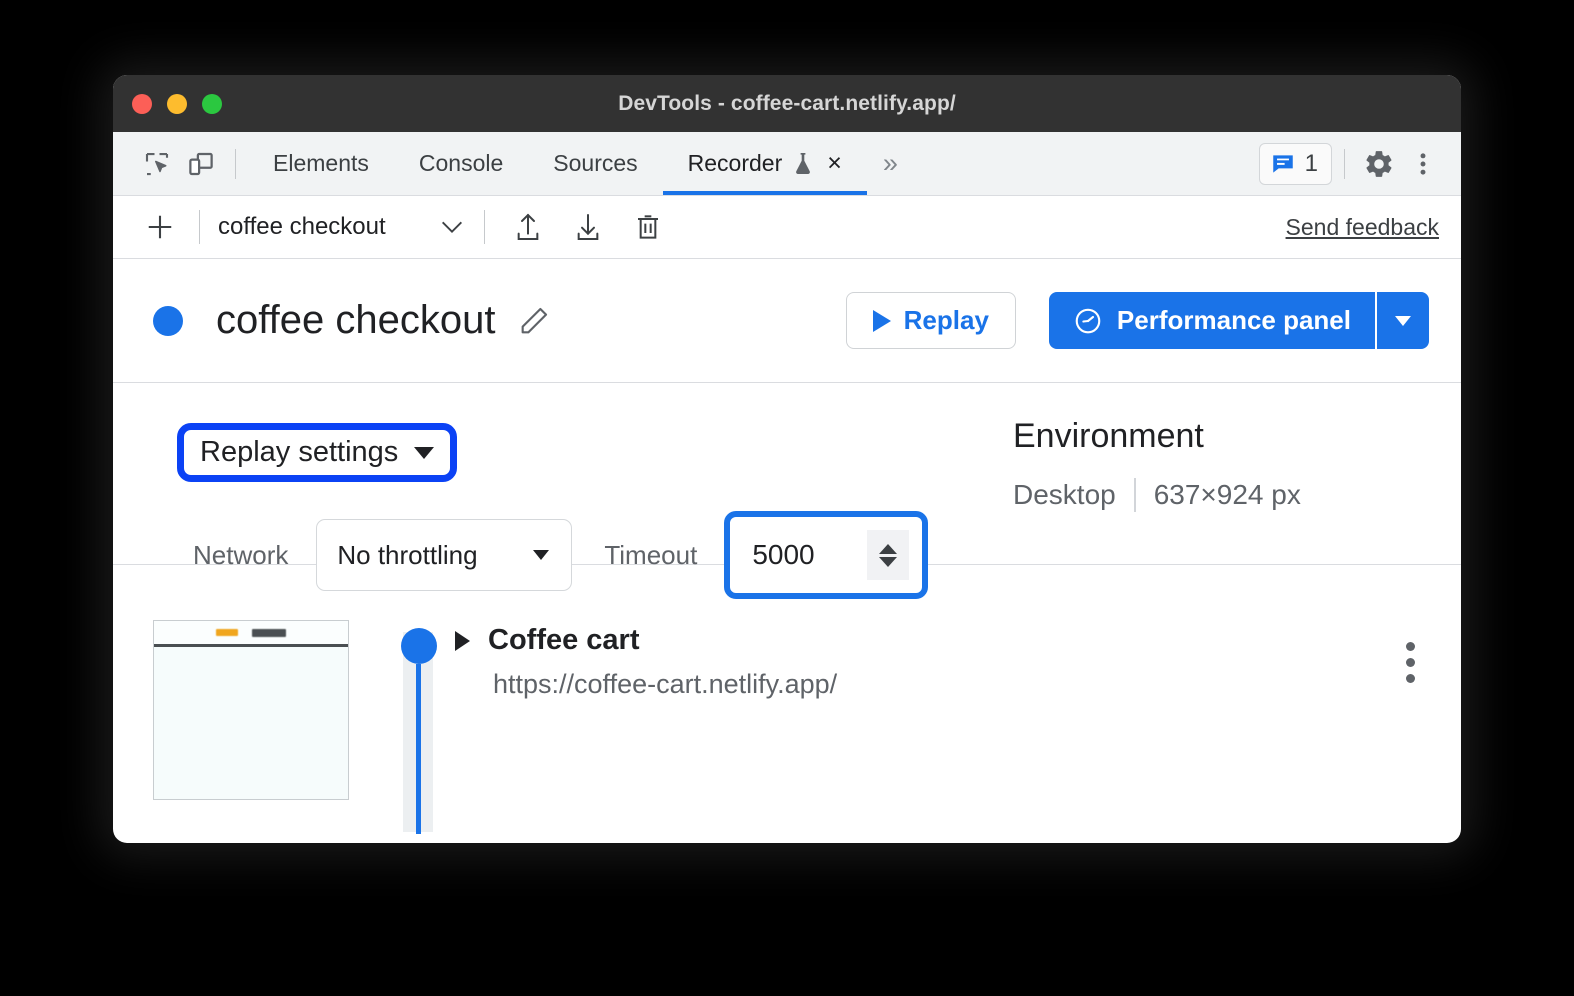  What do you see at coordinates (1362, 227) in the screenshot?
I see `send-feedback-link: Send feedback` at bounding box center [1362, 227].